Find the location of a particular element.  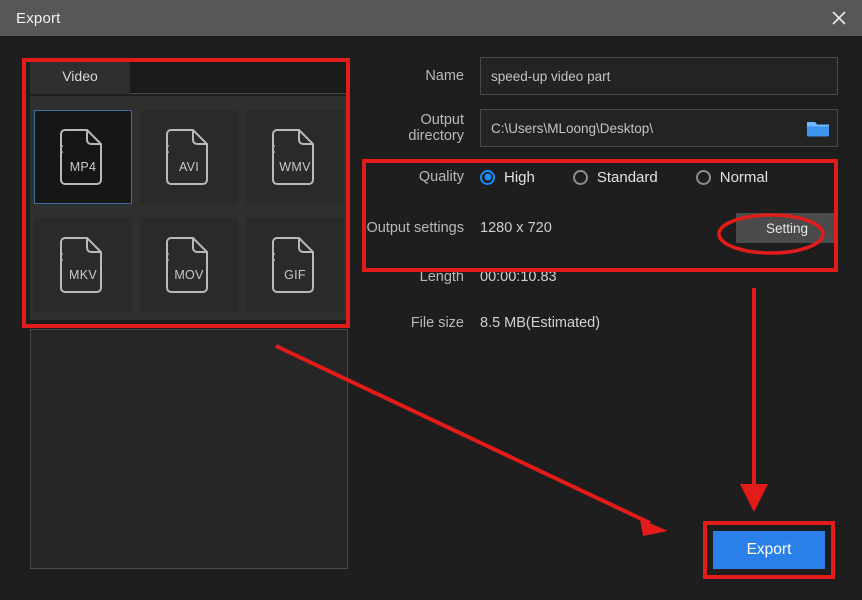

export-button-label: Export is located at coordinates (769, 549).